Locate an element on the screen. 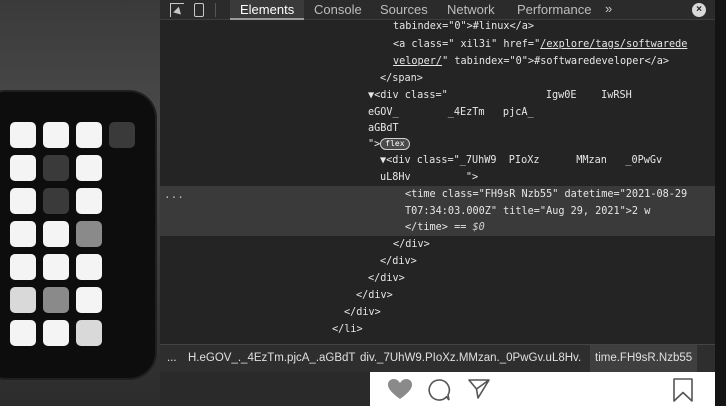 The width and height of the screenshot is (726, 406). dom-line: "> flex is located at coordinates (389, 145).